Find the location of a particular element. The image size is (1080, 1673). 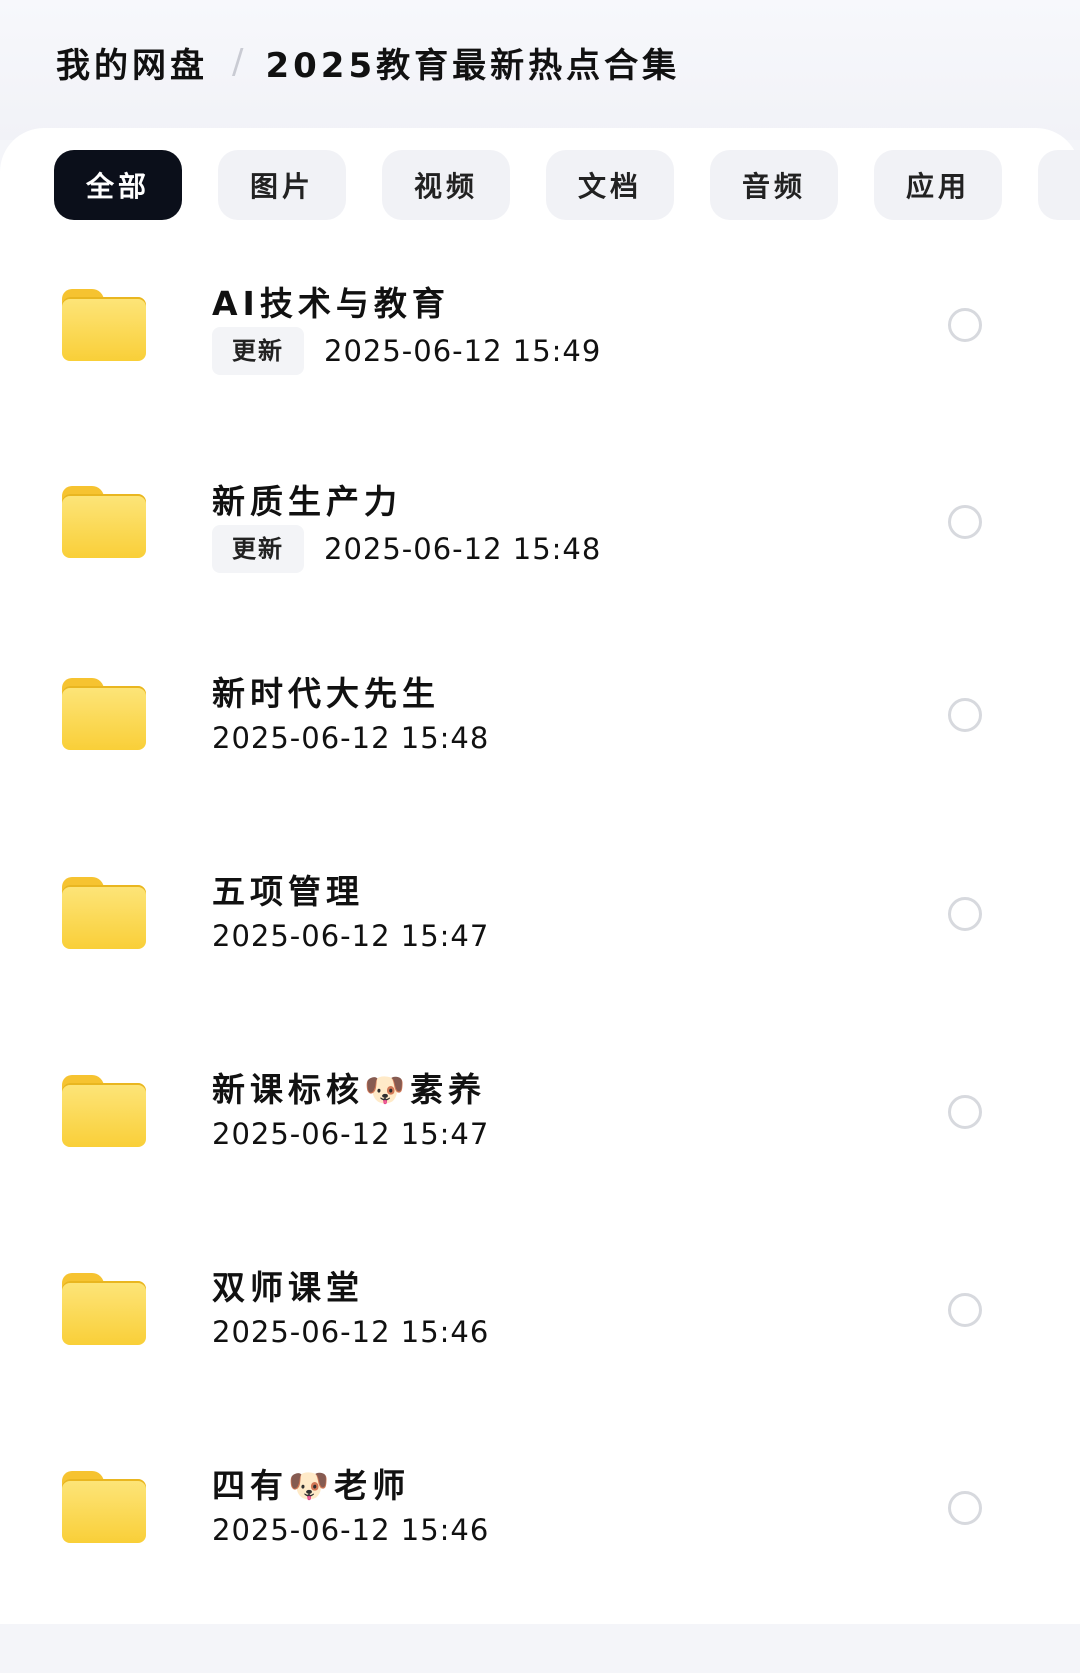

tab-more-partial is located at coordinates (1059, 185).